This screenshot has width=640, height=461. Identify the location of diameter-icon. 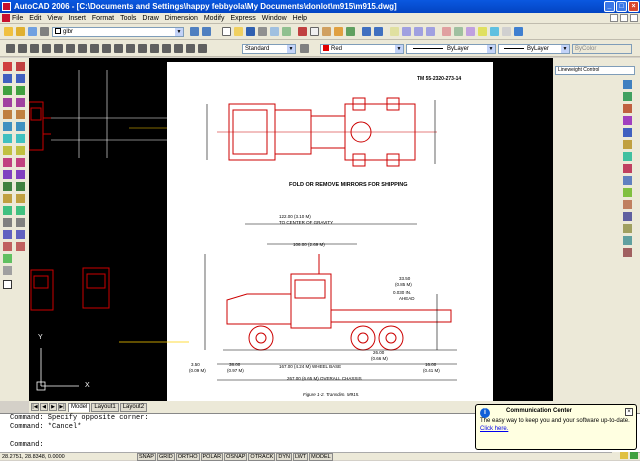
(82, 48).